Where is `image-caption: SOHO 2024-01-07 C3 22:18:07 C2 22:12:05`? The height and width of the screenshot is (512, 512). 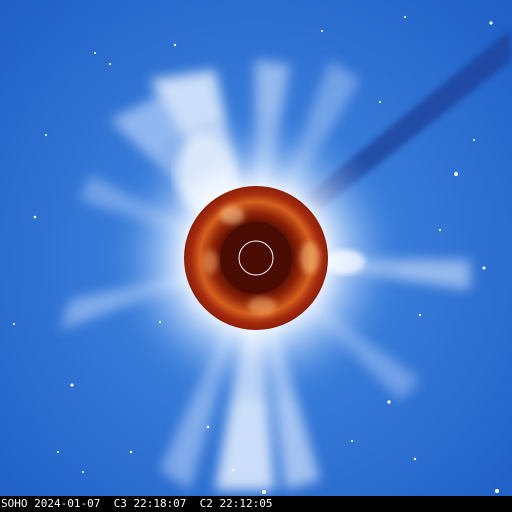 image-caption: SOHO 2024-01-07 C3 22:18:07 C2 22:12:05 is located at coordinates (256, 504).